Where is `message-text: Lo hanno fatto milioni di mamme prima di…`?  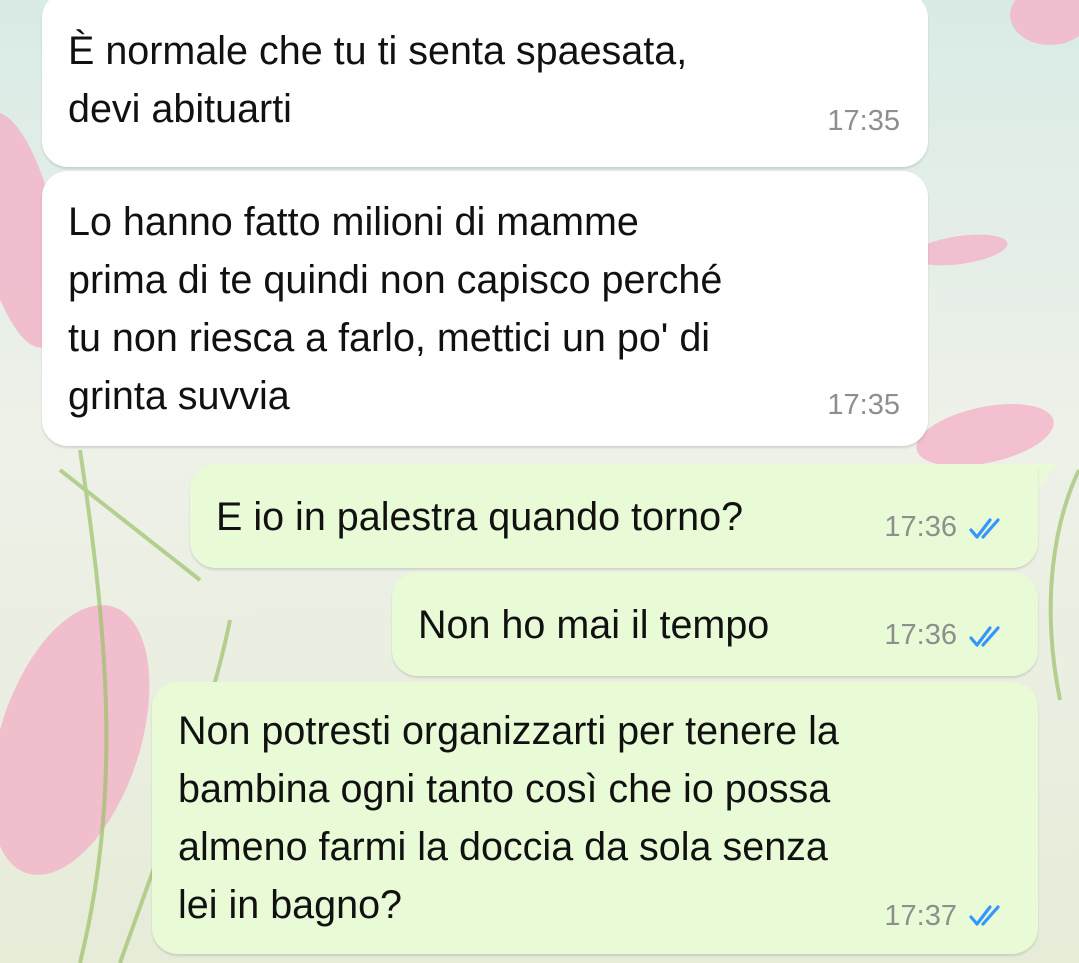 message-text: Lo hanno fatto milioni di mamme prima di… is located at coordinates (395, 309).